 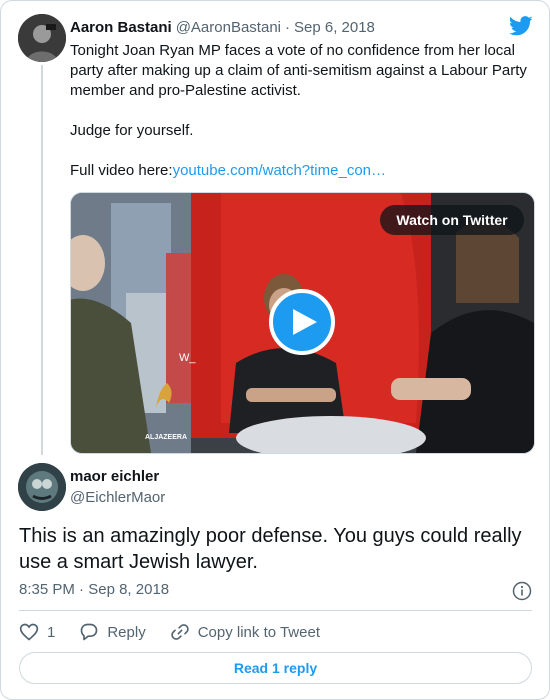 I want to click on reply-author-name-text: maor eichler, so click(x=114, y=476).